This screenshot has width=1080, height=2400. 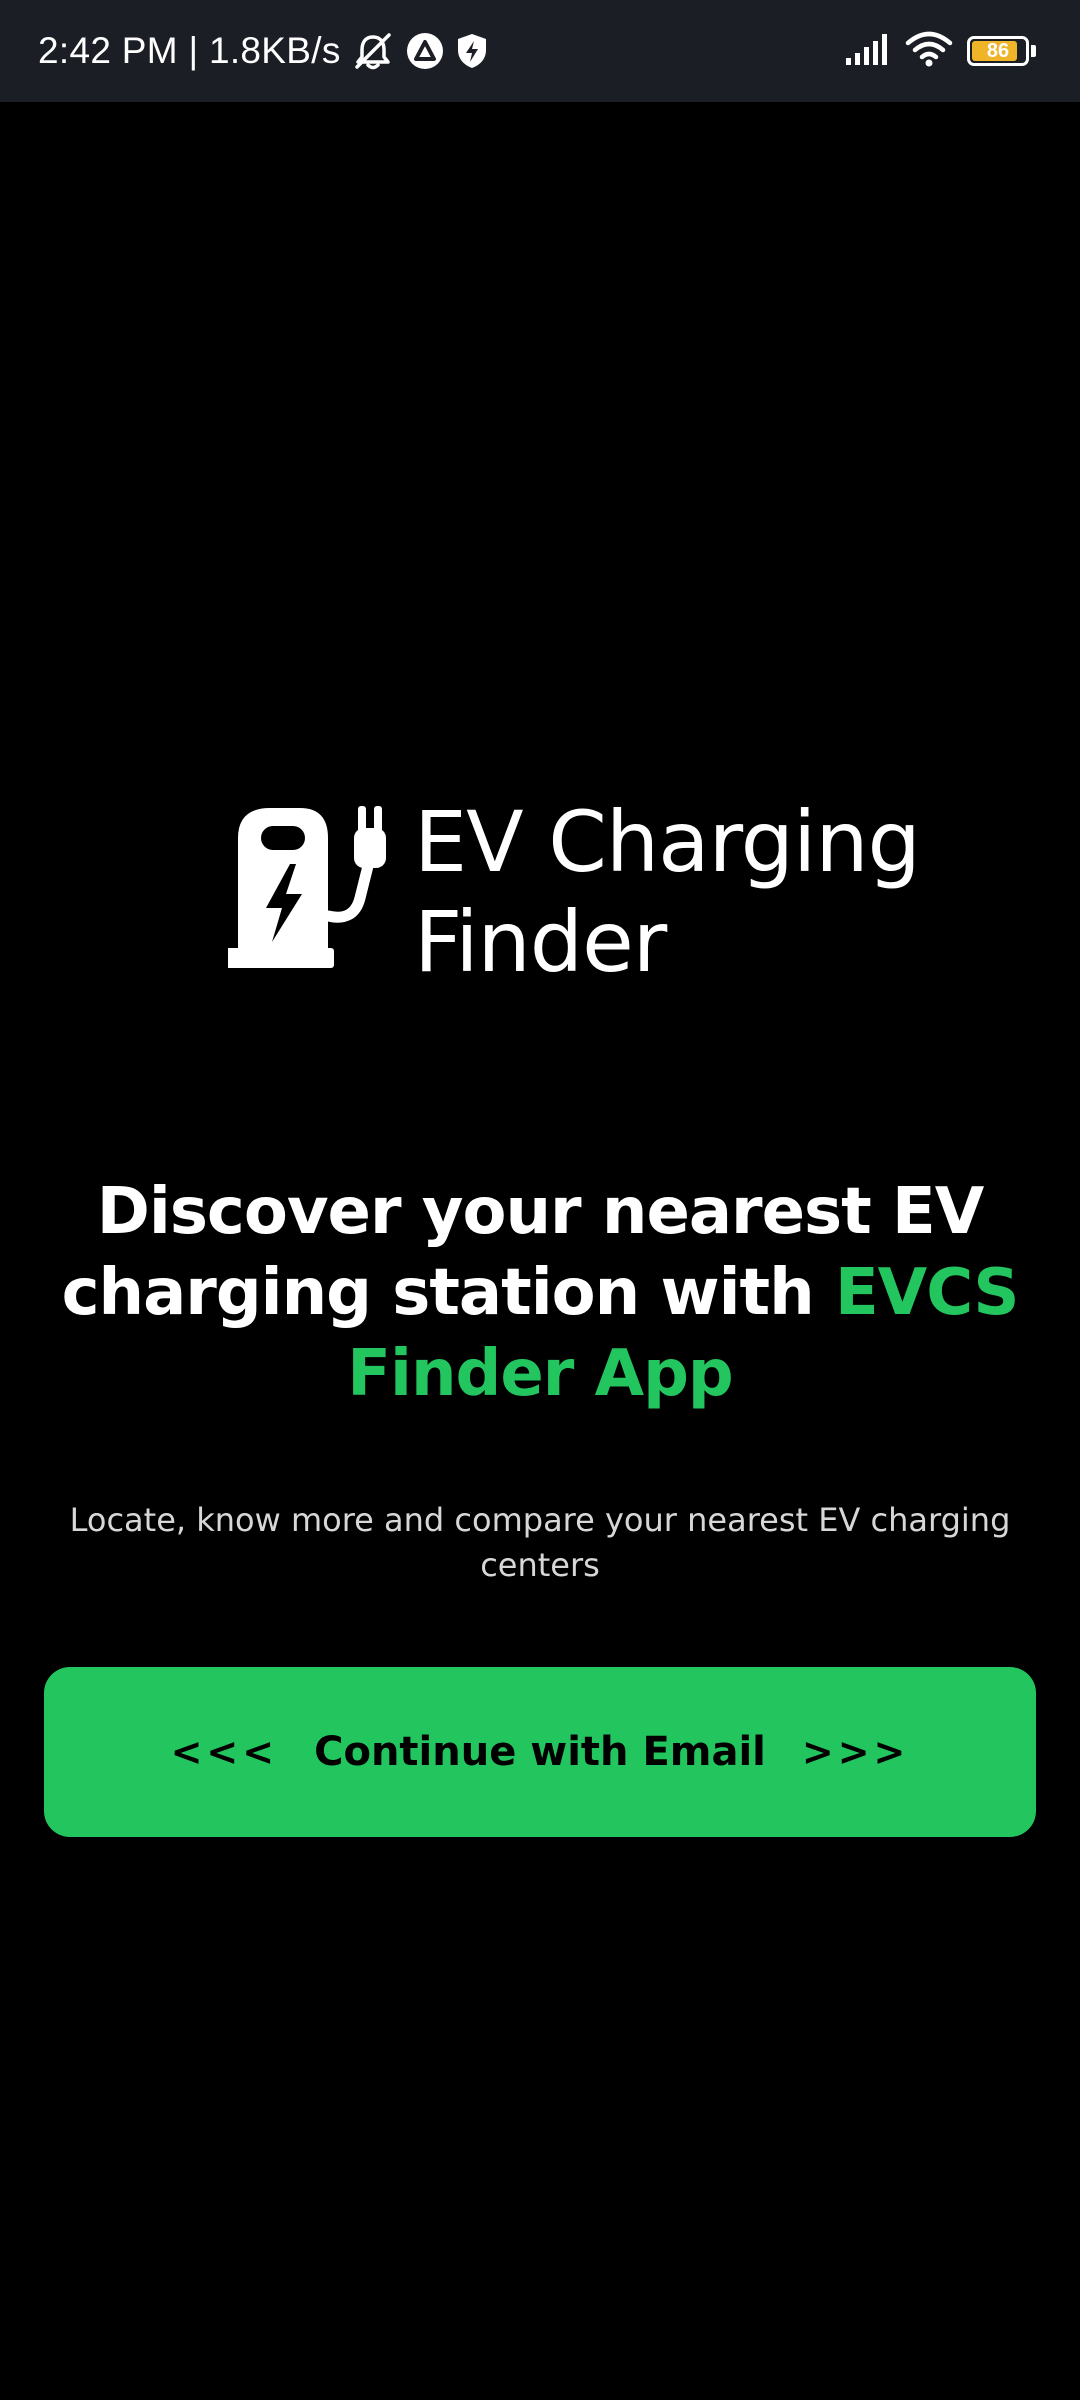 What do you see at coordinates (929, 51) in the screenshot?
I see `wifi-icon` at bounding box center [929, 51].